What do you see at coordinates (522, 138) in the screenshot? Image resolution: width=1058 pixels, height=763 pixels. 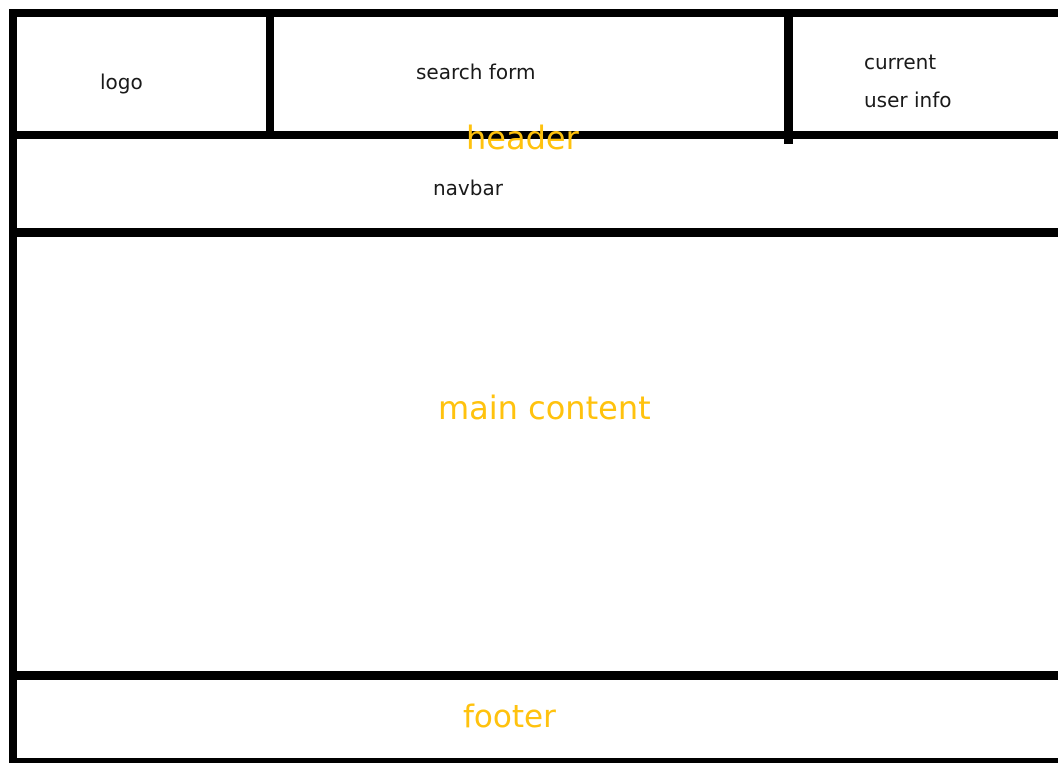 I see `header-section-label: header` at bounding box center [522, 138].